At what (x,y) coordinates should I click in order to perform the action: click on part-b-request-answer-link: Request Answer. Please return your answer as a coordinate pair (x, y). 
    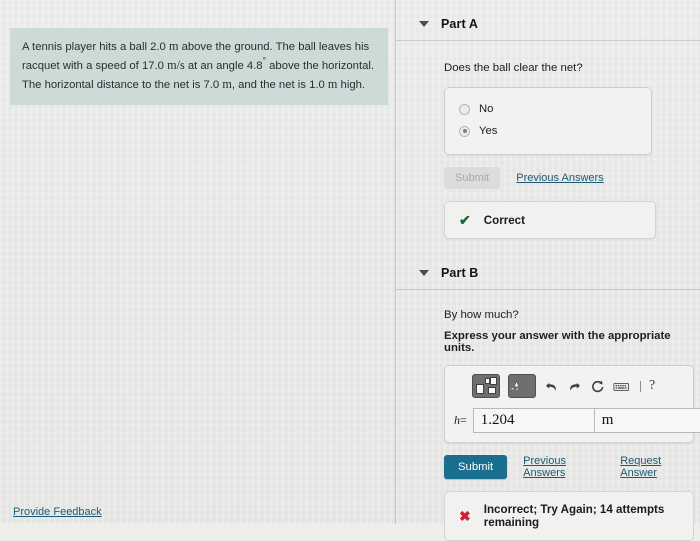
    Looking at the image, I should click on (660, 467).